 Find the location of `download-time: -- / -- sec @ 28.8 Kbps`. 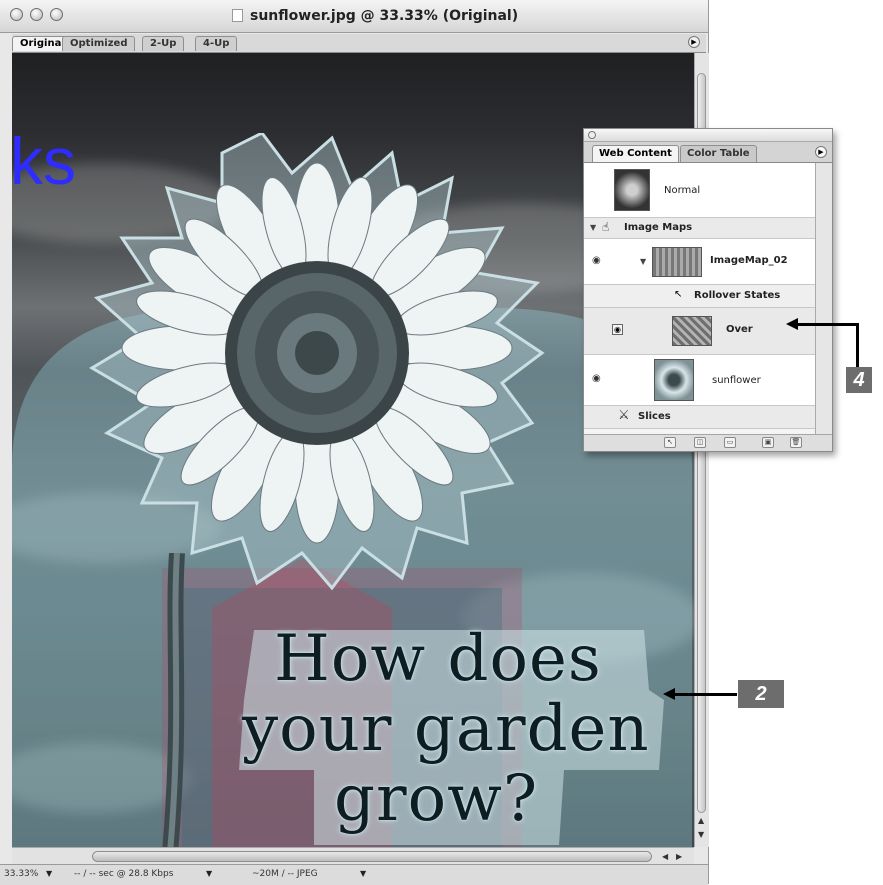

download-time: -- / -- sec @ 28.8 Kbps is located at coordinates (124, 874).